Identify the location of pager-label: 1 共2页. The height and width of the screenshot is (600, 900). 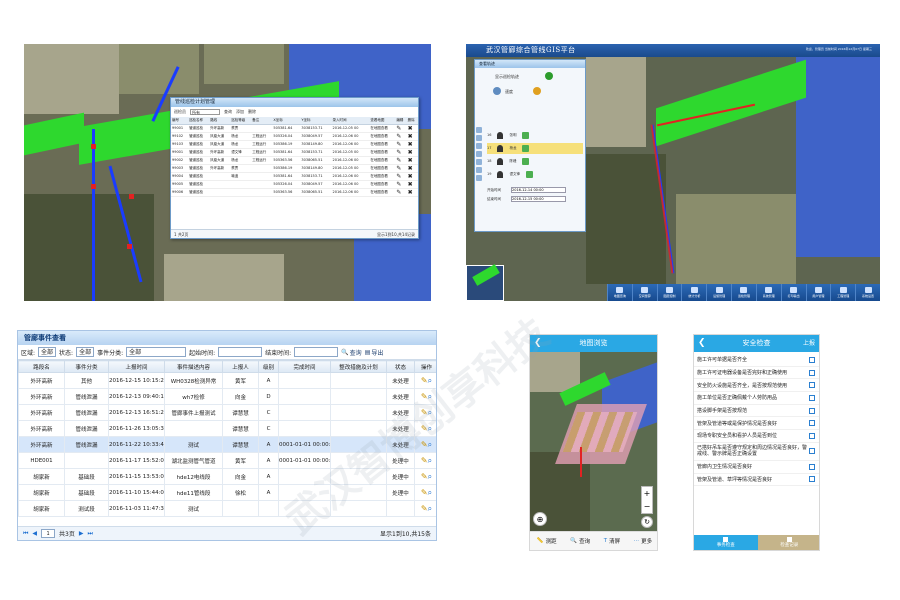
(181, 234).